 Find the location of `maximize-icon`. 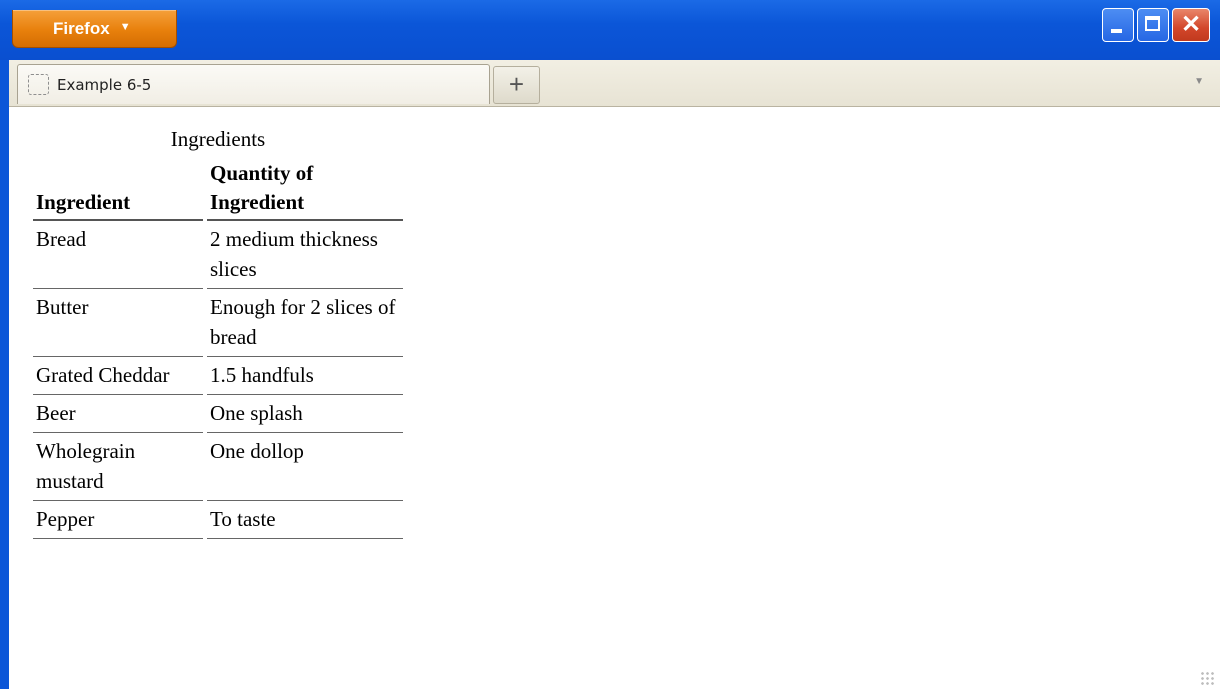

maximize-icon is located at coordinates (1152, 23).